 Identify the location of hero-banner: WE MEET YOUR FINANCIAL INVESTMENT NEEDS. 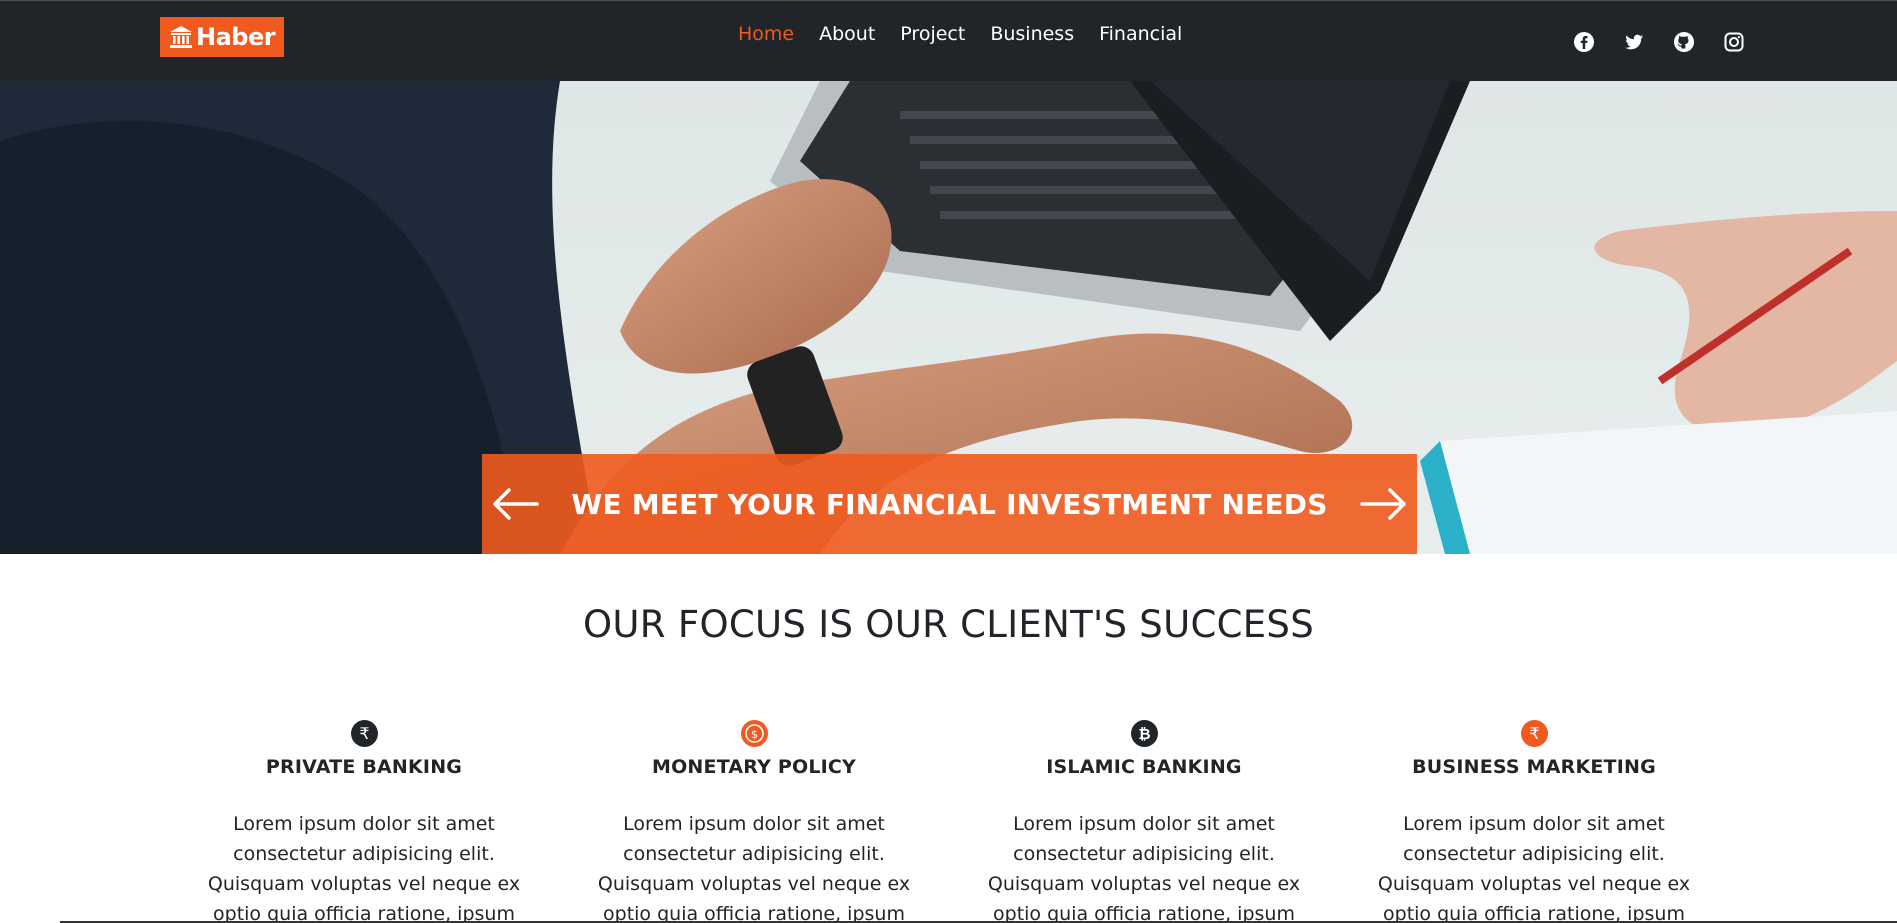
(949, 504).